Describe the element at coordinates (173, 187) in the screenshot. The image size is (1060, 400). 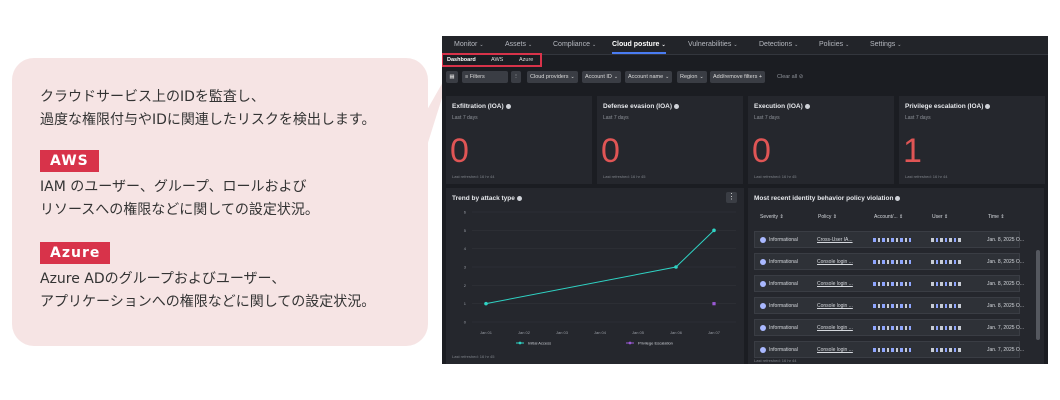
I see `aws-line-1: IAM のユーザー、グループ、ロールおよび` at that location.